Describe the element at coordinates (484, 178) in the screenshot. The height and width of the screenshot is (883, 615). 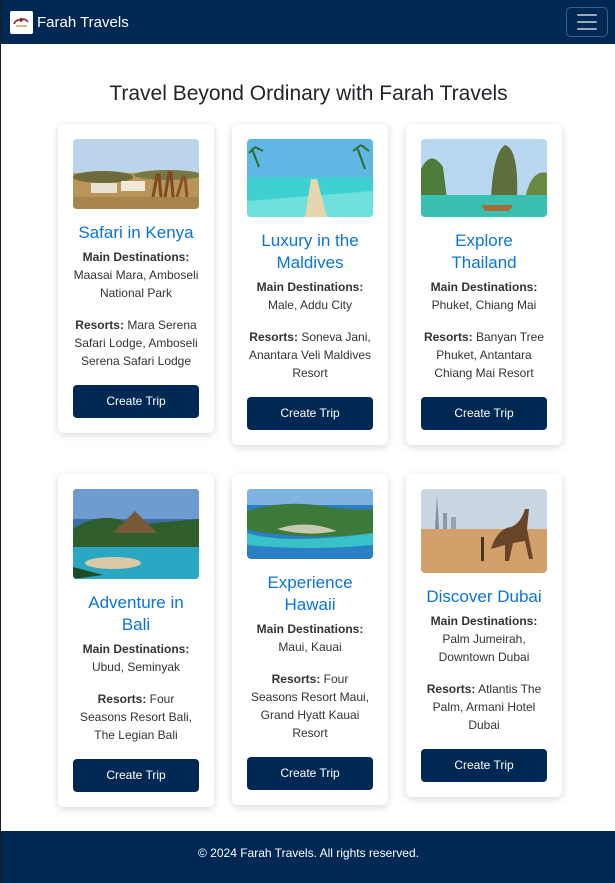
I see `thailand-image` at that location.